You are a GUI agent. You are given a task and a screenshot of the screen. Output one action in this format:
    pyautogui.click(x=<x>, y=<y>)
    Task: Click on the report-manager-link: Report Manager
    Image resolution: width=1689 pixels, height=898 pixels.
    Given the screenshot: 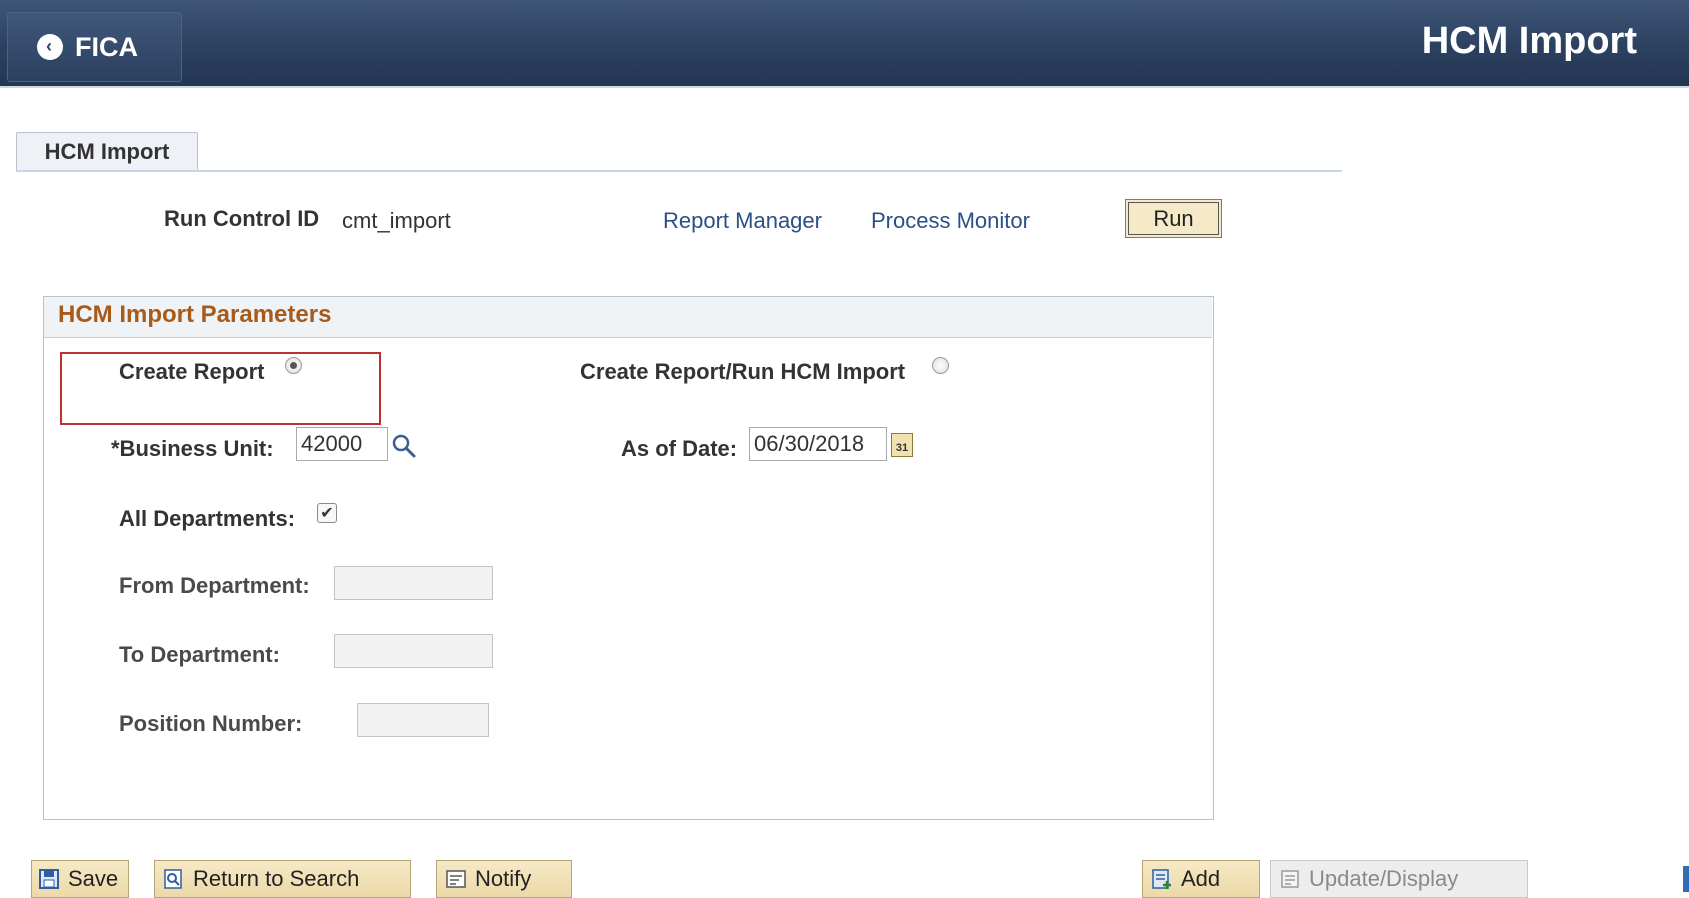 What is the action you would take?
    pyautogui.click(x=742, y=221)
    